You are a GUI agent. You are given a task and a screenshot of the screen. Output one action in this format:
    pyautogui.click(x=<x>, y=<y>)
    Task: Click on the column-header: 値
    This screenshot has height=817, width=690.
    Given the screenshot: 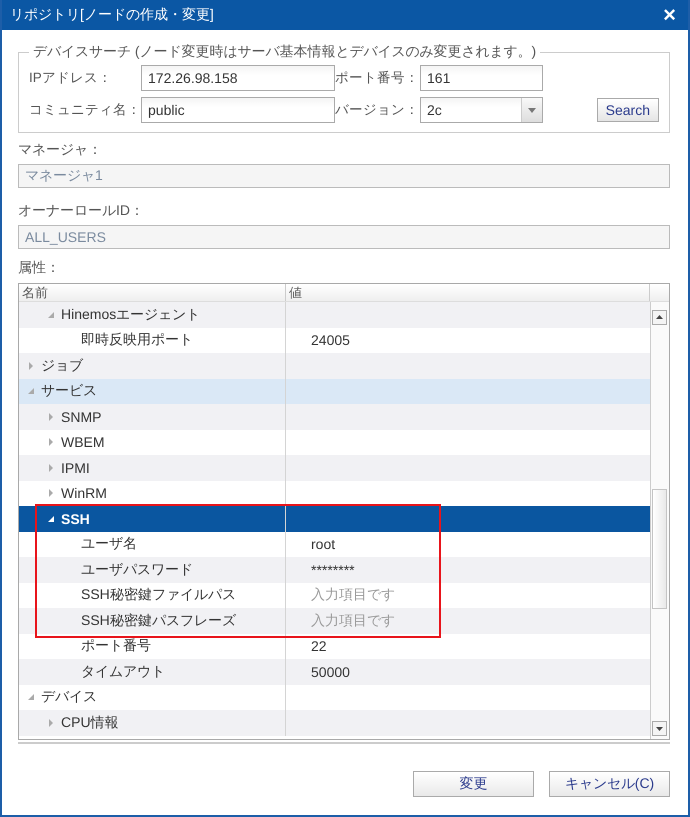 What is the action you would take?
    pyautogui.click(x=468, y=292)
    